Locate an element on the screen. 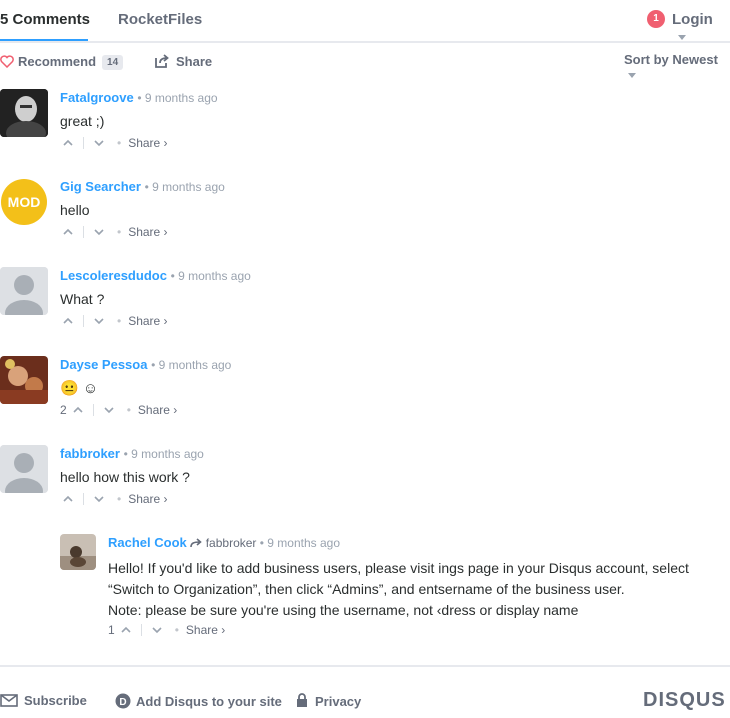 The width and height of the screenshot is (730, 718). notification-badge: 1 is located at coordinates (656, 19).